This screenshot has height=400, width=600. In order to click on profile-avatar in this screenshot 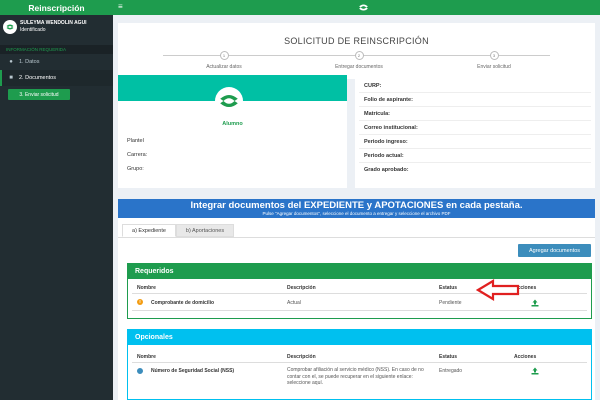, I will do `click(229, 101)`.